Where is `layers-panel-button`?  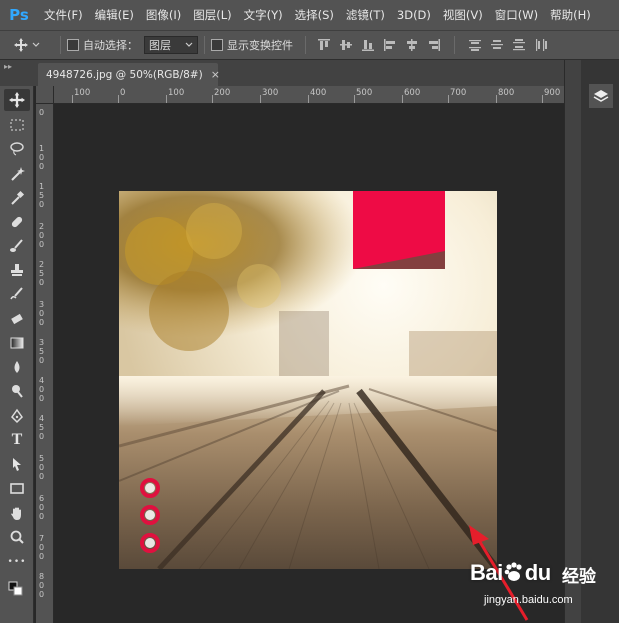 layers-panel-button is located at coordinates (601, 96).